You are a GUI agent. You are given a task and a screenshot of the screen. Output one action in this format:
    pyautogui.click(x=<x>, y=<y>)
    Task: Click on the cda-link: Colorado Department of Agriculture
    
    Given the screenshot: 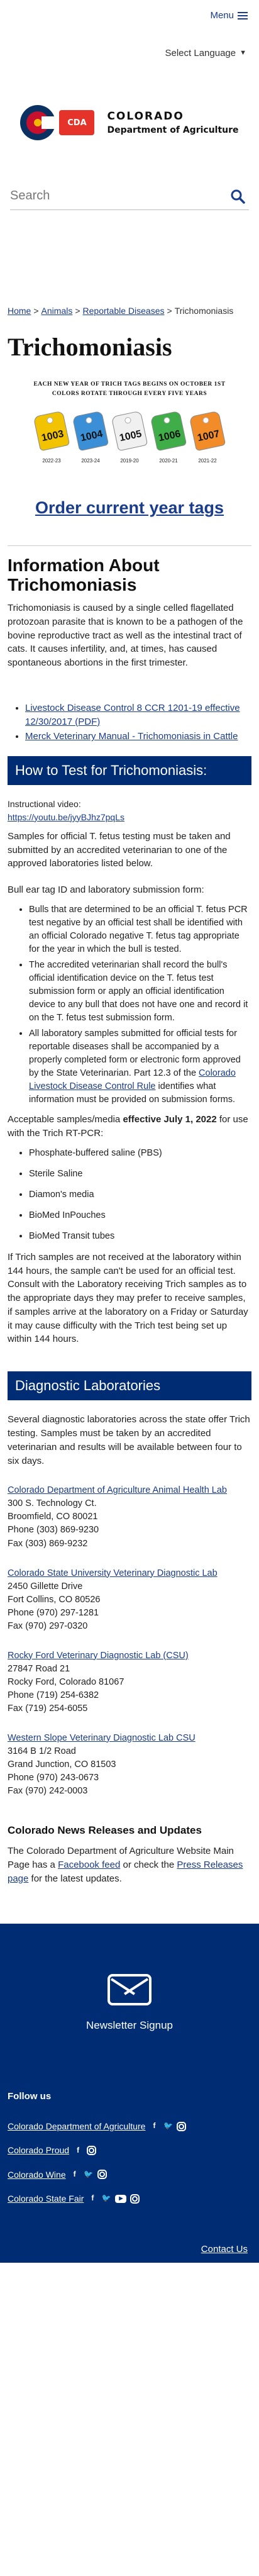 What is the action you would take?
    pyautogui.click(x=76, y=2126)
    